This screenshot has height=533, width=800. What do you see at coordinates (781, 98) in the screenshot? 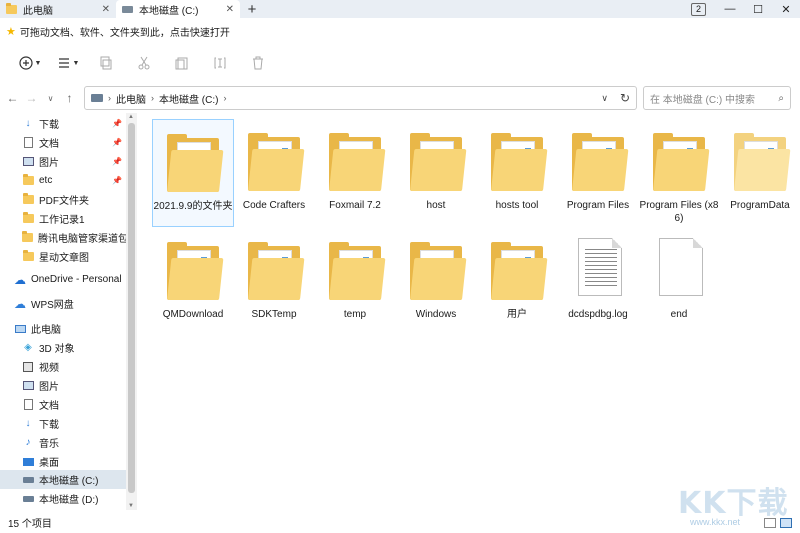
I see `search-icon: ⌕` at bounding box center [781, 98].